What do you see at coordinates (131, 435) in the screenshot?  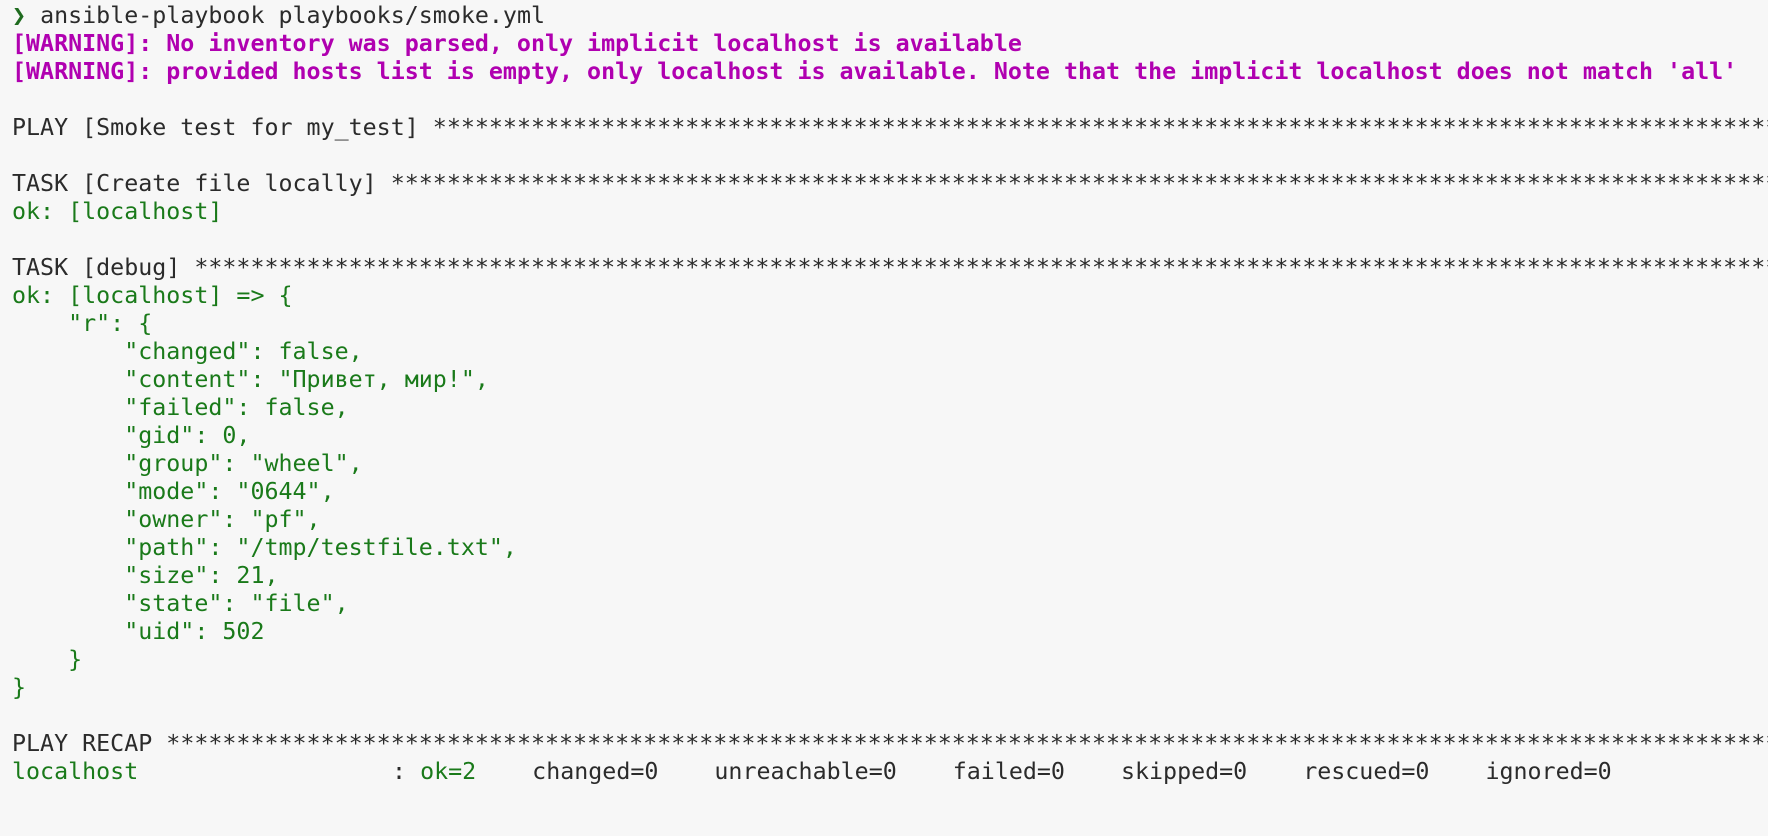 I see `debug-line: "gid": 0,` at bounding box center [131, 435].